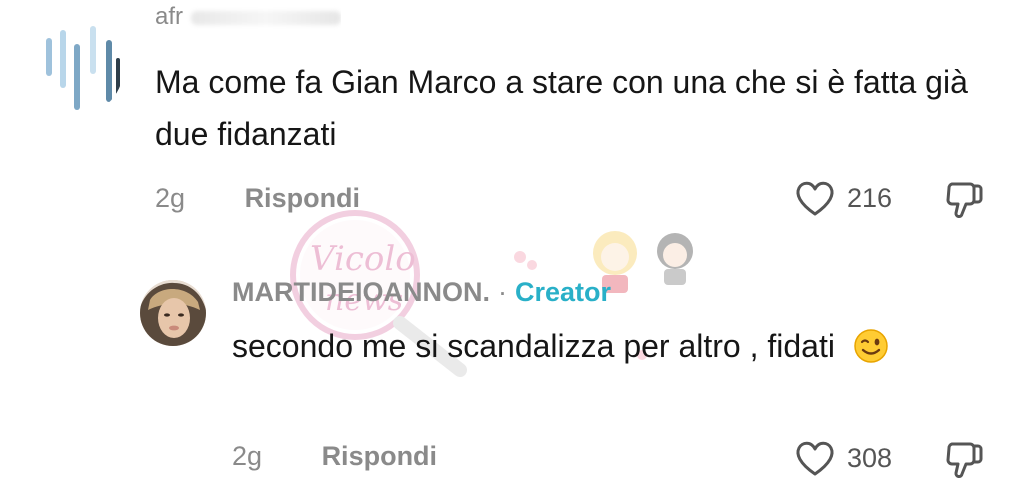 The height and width of the screenshot is (480, 1024). What do you see at coordinates (361, 292) in the screenshot?
I see `username-text: MARTIDEIOANNON.` at bounding box center [361, 292].